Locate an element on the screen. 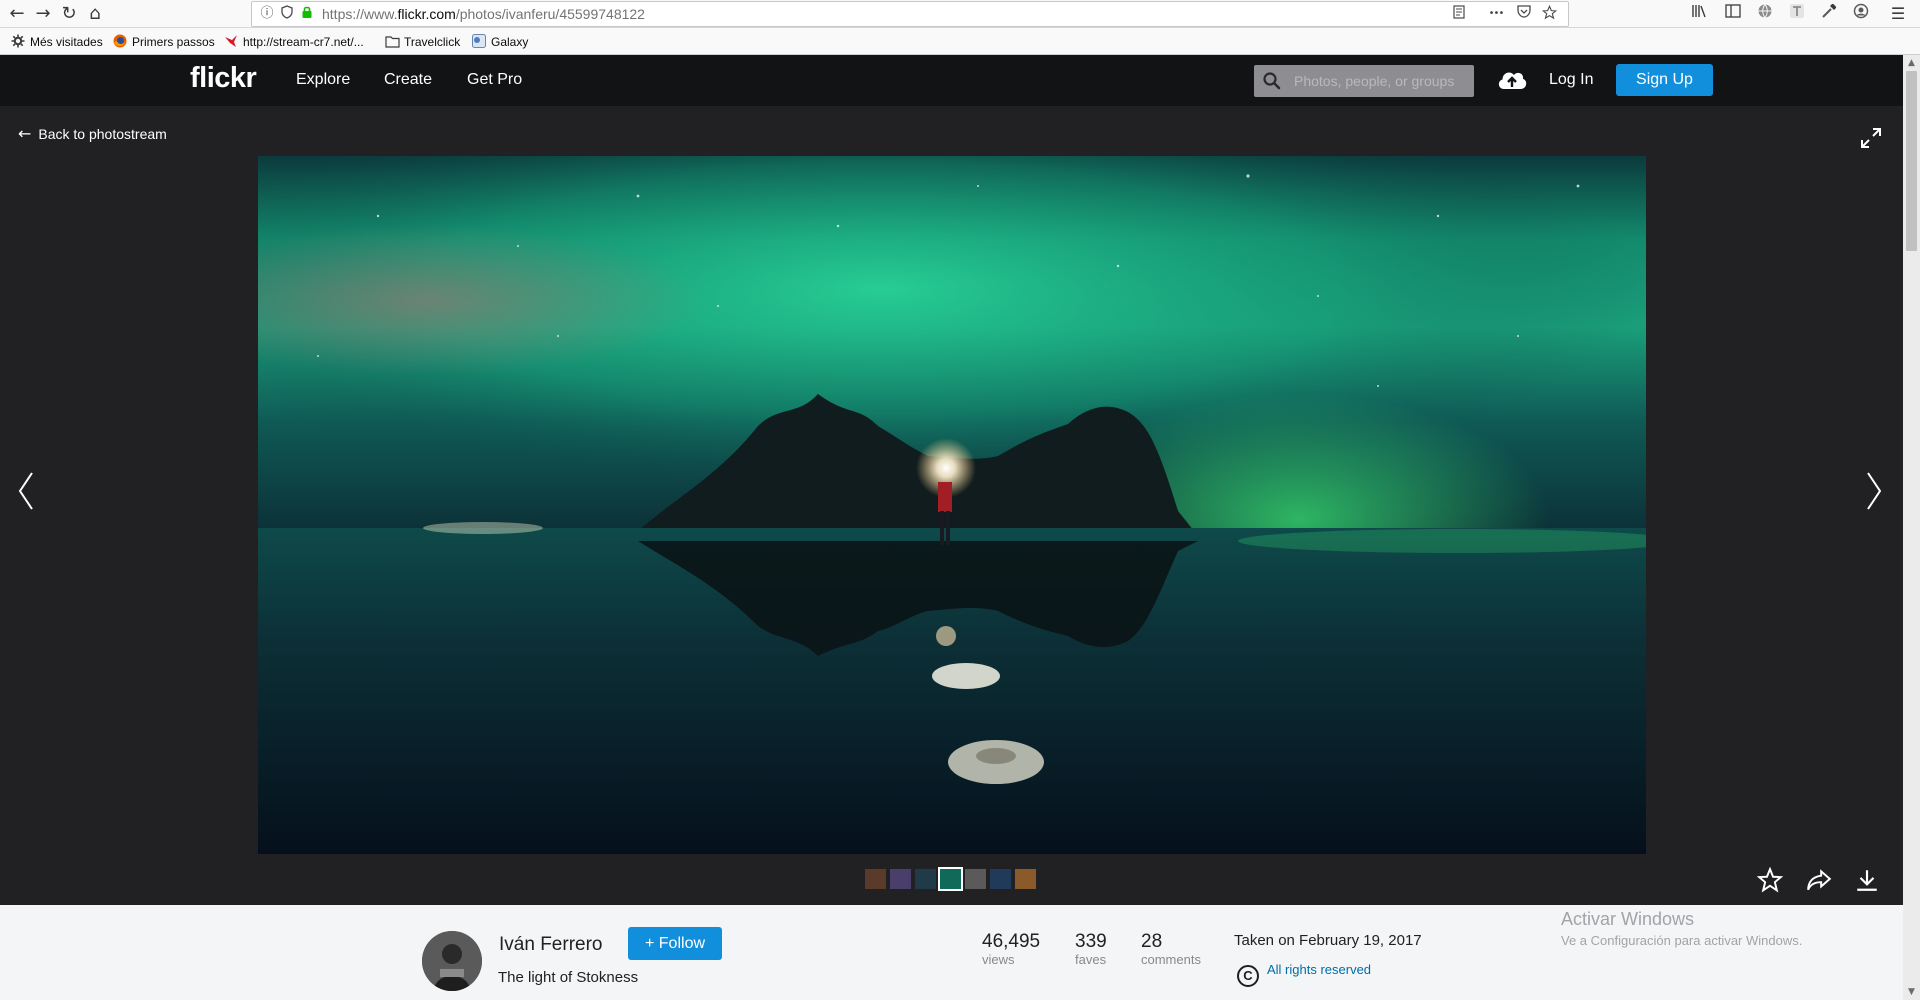 This screenshot has height=1000, width=1920. scroll-up-icon: ▲ is located at coordinates (1911, 63).